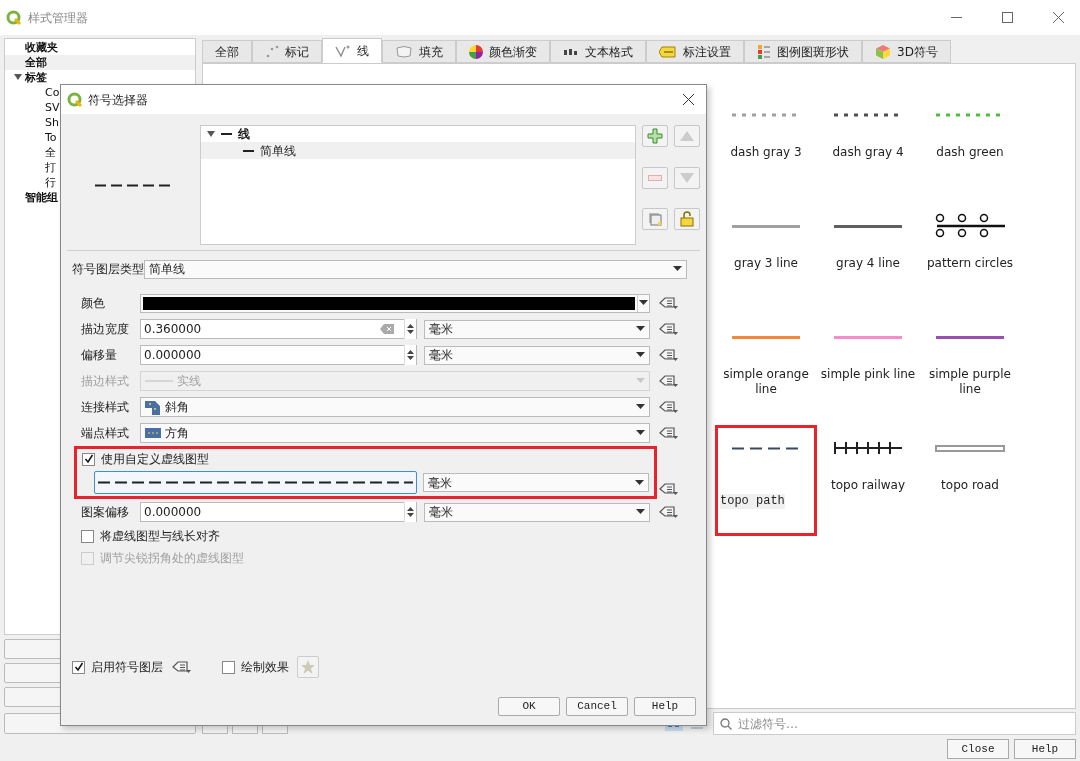 Image resolution: width=1080 pixels, height=761 pixels. I want to click on symbol-name: topo railway, so click(867, 485).